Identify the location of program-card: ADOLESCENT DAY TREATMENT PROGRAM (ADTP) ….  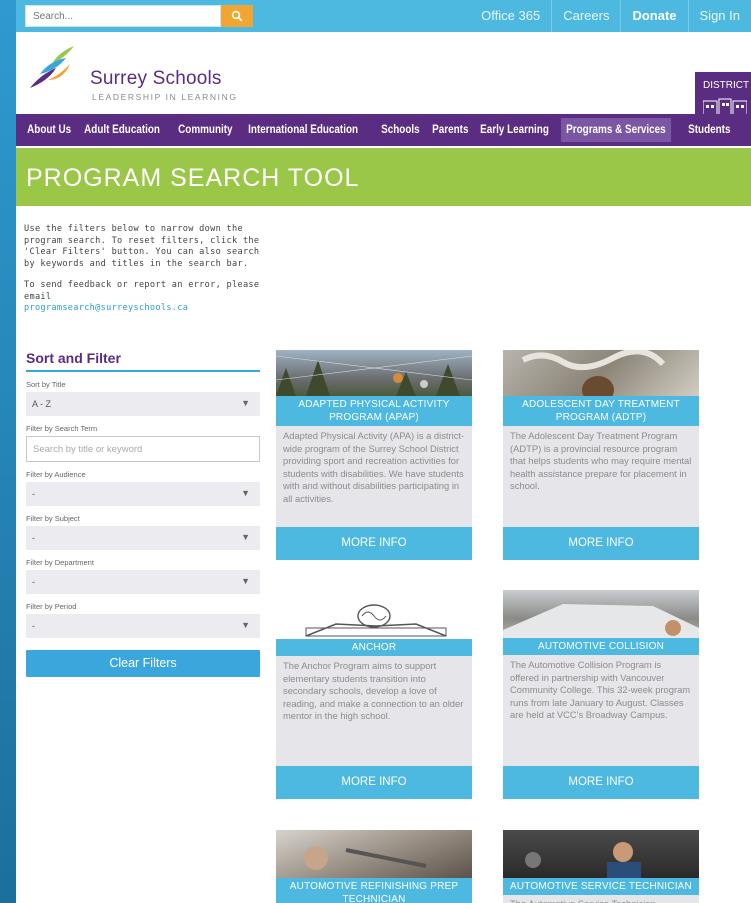
(601, 455).